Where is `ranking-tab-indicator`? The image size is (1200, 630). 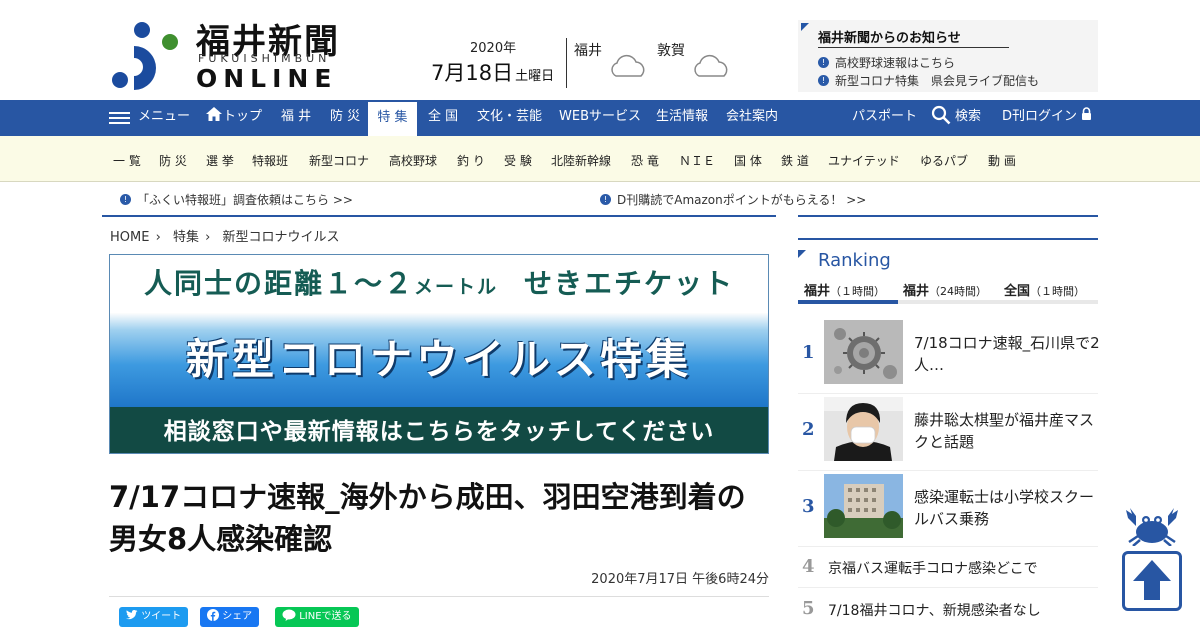 ranking-tab-indicator is located at coordinates (848, 302).